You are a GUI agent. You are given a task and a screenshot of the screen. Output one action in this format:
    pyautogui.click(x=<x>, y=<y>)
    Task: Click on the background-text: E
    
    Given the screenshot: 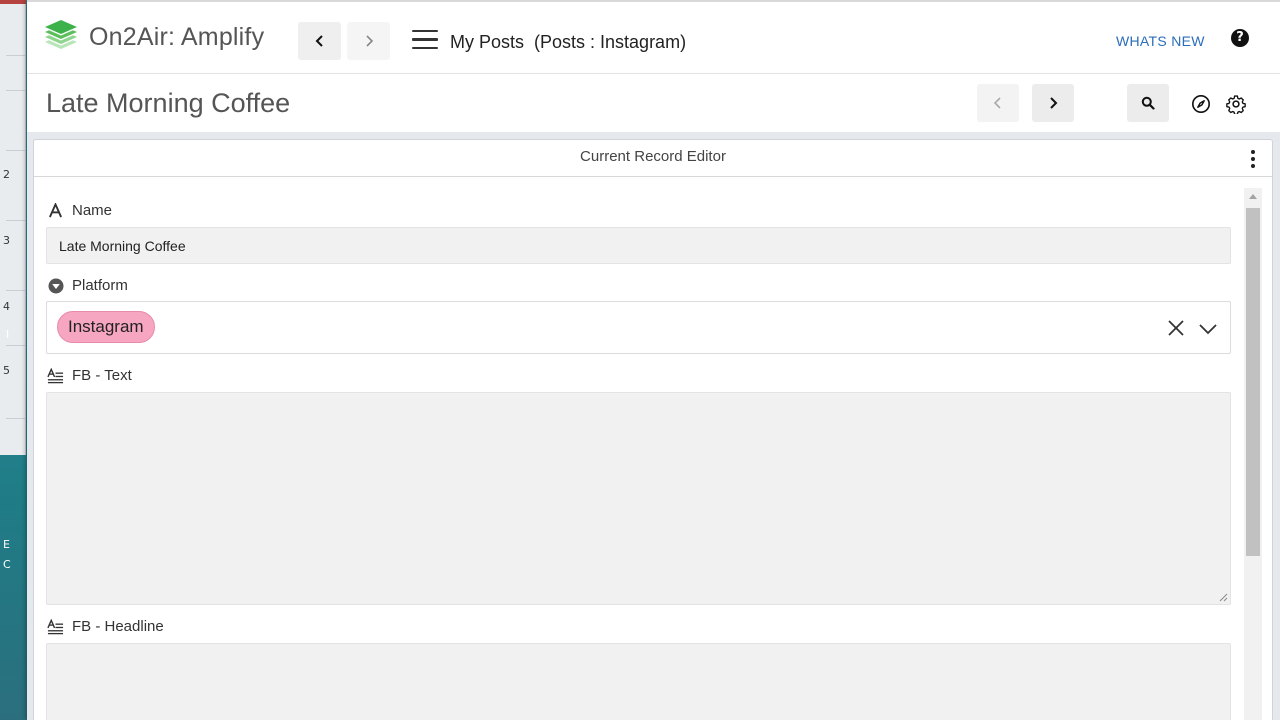 What is the action you would take?
    pyautogui.click(x=6, y=544)
    